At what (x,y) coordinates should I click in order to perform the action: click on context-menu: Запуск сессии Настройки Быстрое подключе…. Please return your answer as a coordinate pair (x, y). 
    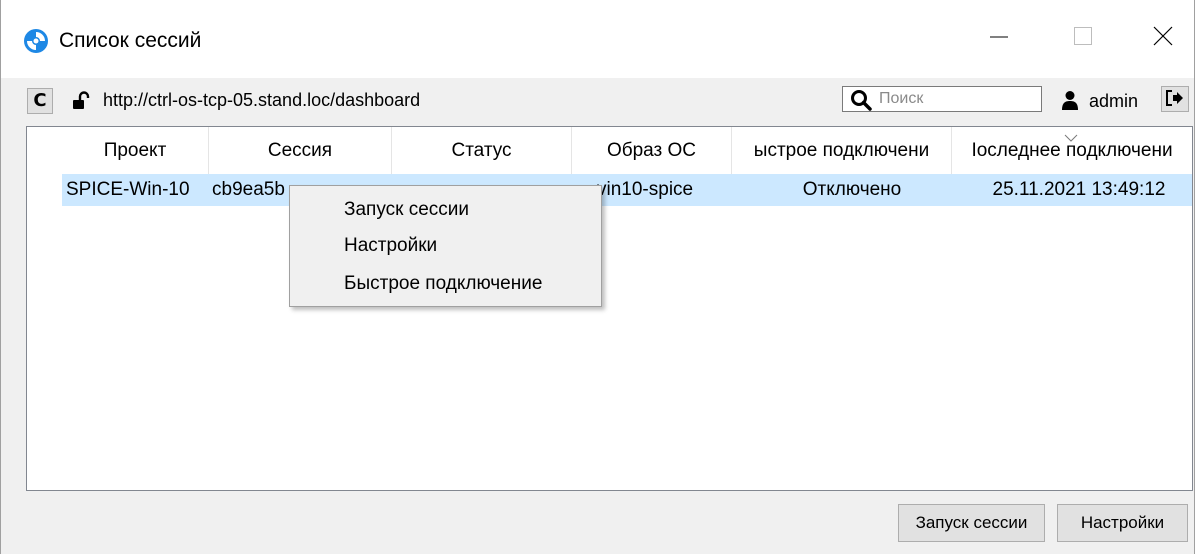
    Looking at the image, I should click on (445, 246).